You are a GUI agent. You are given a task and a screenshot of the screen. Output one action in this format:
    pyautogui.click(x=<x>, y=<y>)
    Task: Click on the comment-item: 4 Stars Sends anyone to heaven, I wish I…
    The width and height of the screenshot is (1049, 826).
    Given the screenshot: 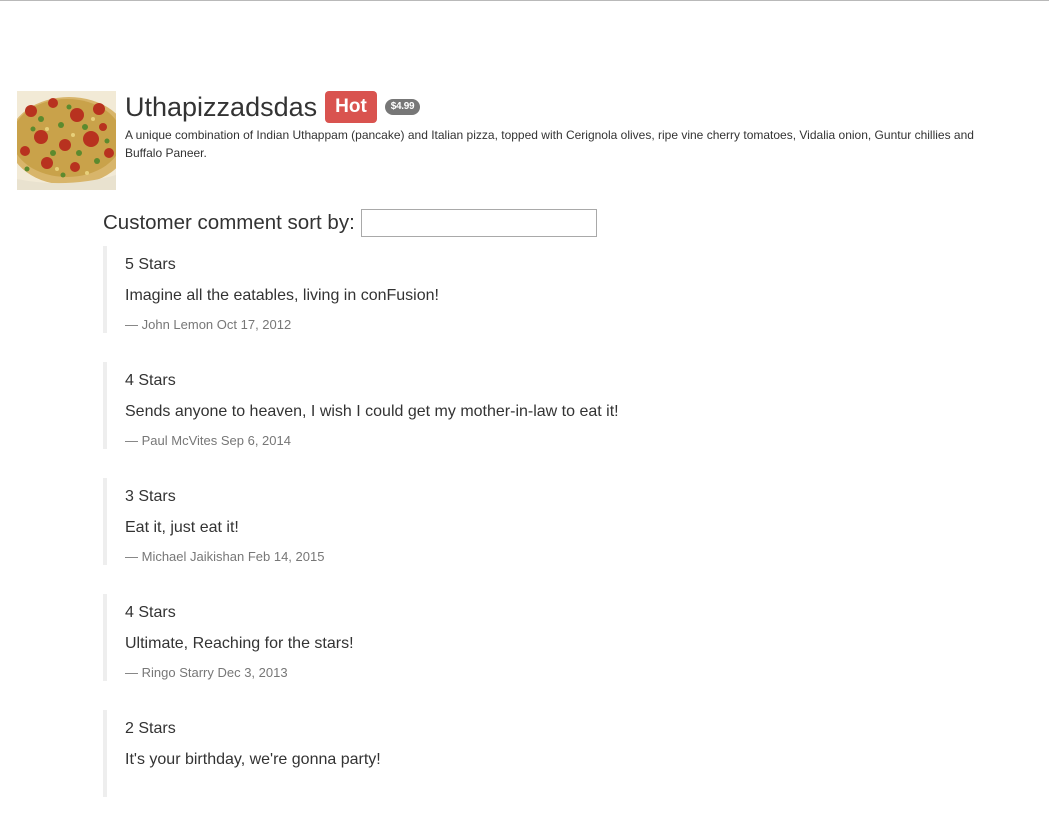 What is the action you would take?
    pyautogui.click(x=553, y=405)
    